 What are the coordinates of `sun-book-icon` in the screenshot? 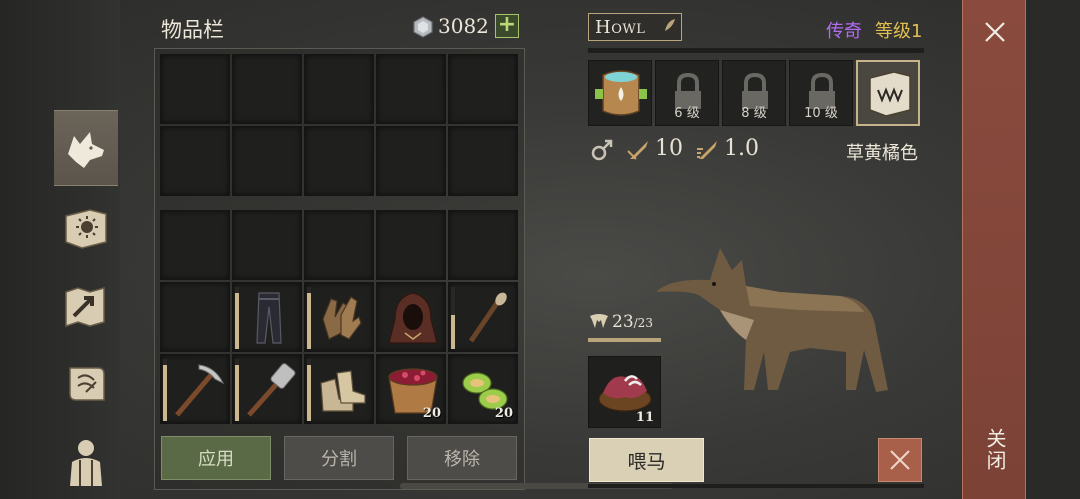 It's located at (86, 229).